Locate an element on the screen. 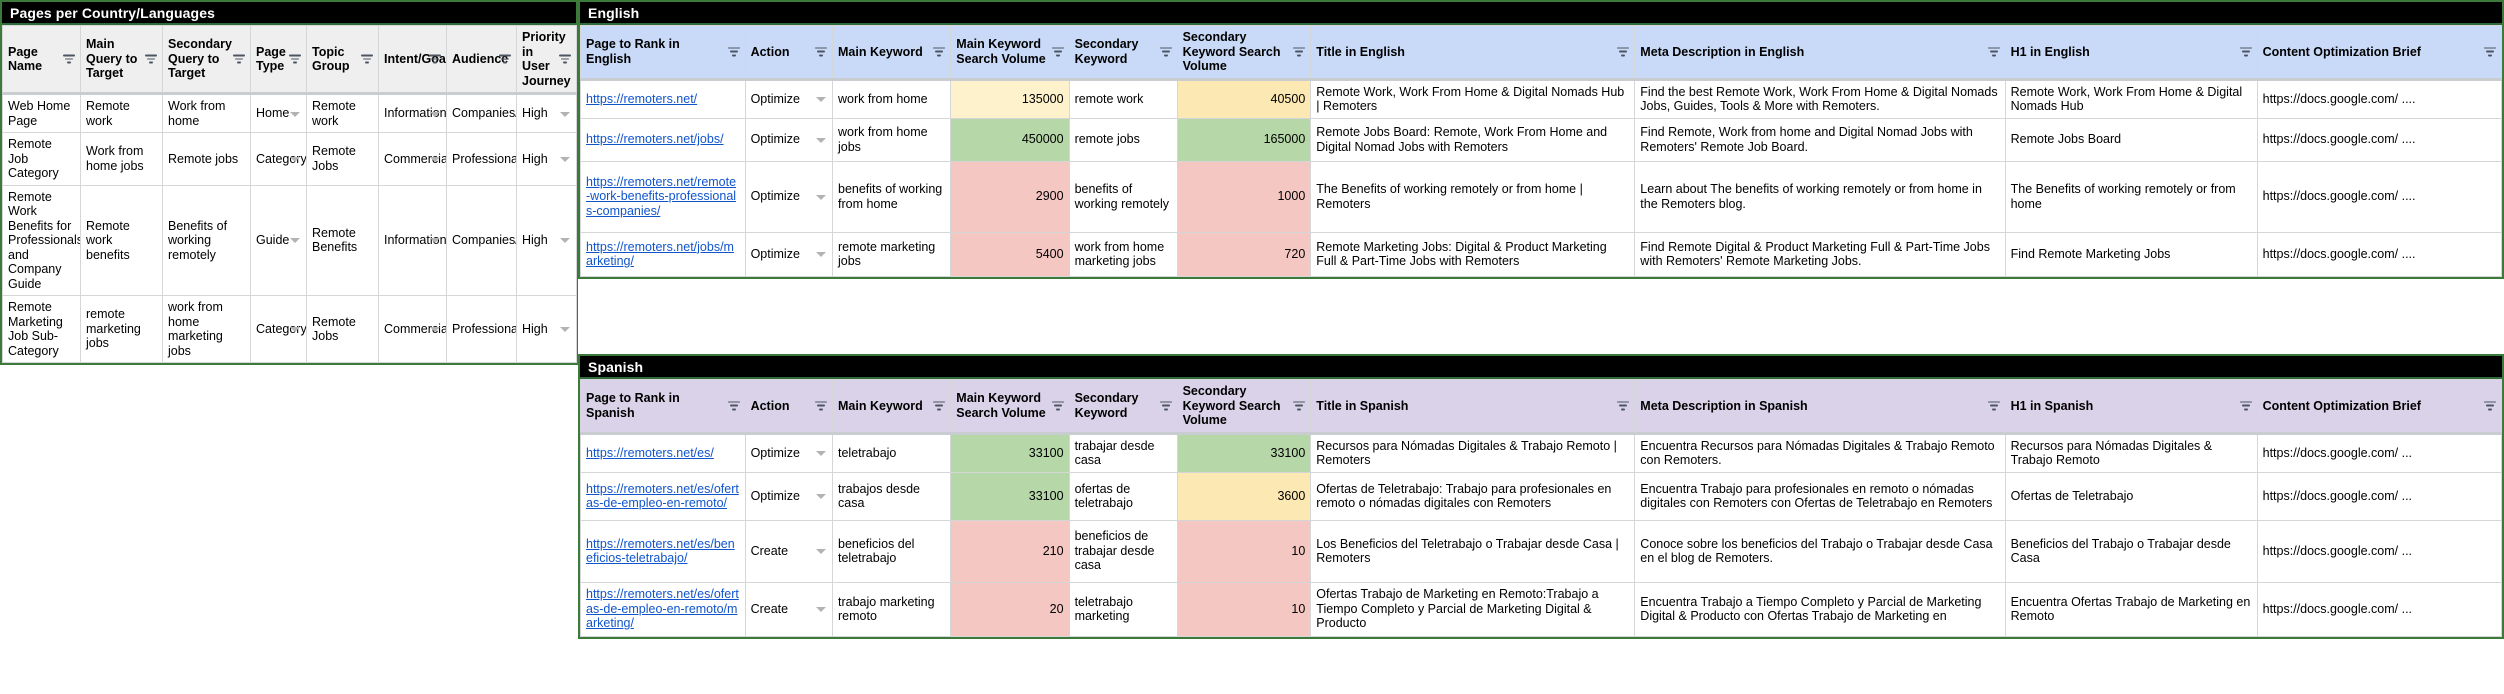  cell-secondary-query: Benefits of working remotely is located at coordinates (206, 240).